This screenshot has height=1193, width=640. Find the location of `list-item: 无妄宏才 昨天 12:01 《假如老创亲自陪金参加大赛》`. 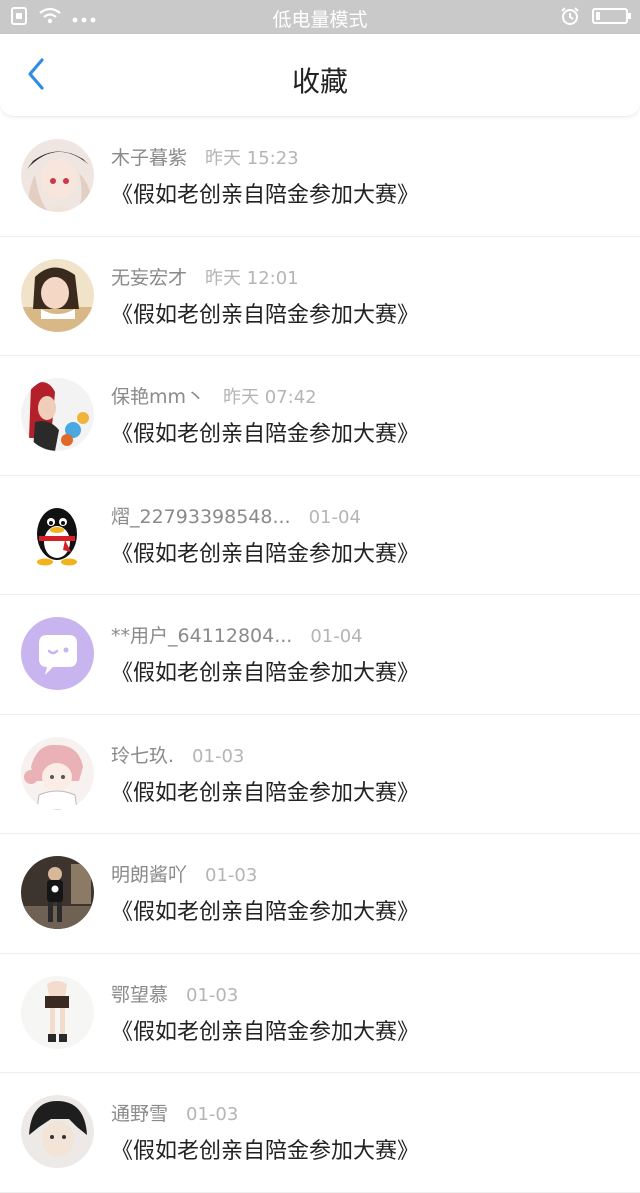

list-item: 无妄宏才 昨天 12:01 《假如老创亲自陪金参加大赛》 is located at coordinates (320, 296).